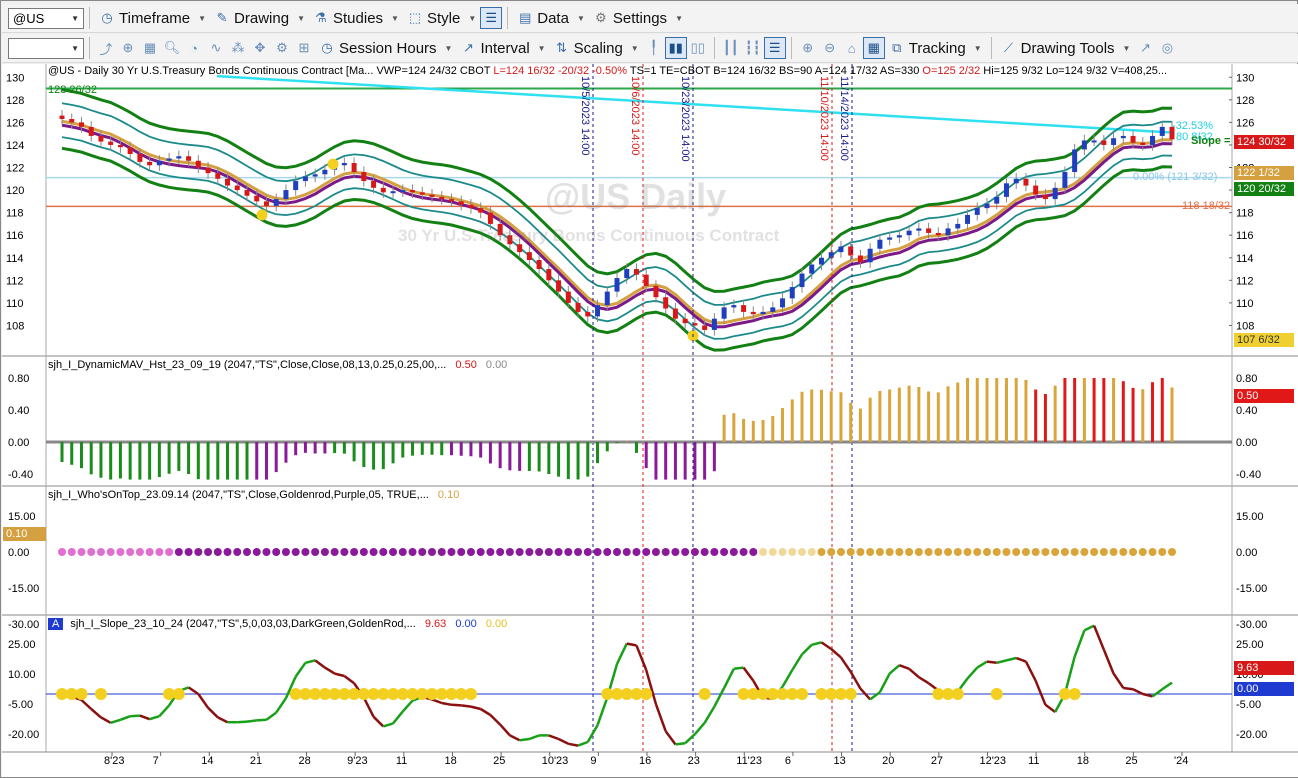 This screenshot has height=778, width=1298. What do you see at coordinates (1264, 340) in the screenshot?
I see `price-tag-low: 107 6/32` at bounding box center [1264, 340].